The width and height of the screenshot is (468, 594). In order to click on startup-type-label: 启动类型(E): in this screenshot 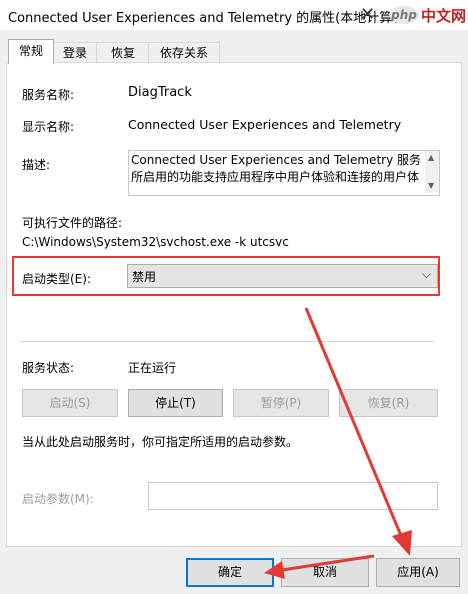, I will do `click(56, 279)`.